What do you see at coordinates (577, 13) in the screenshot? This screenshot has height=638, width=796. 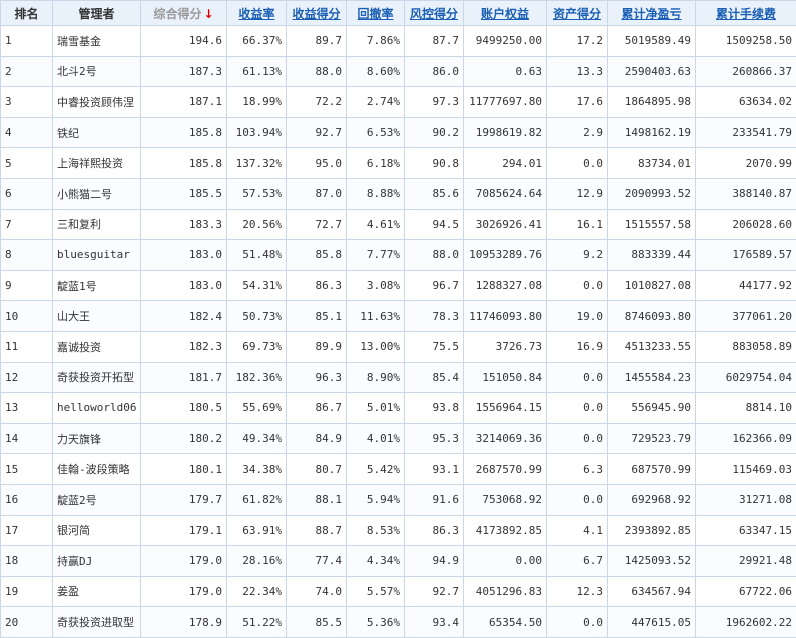 I see `header-asset-score: 资产得分` at bounding box center [577, 13].